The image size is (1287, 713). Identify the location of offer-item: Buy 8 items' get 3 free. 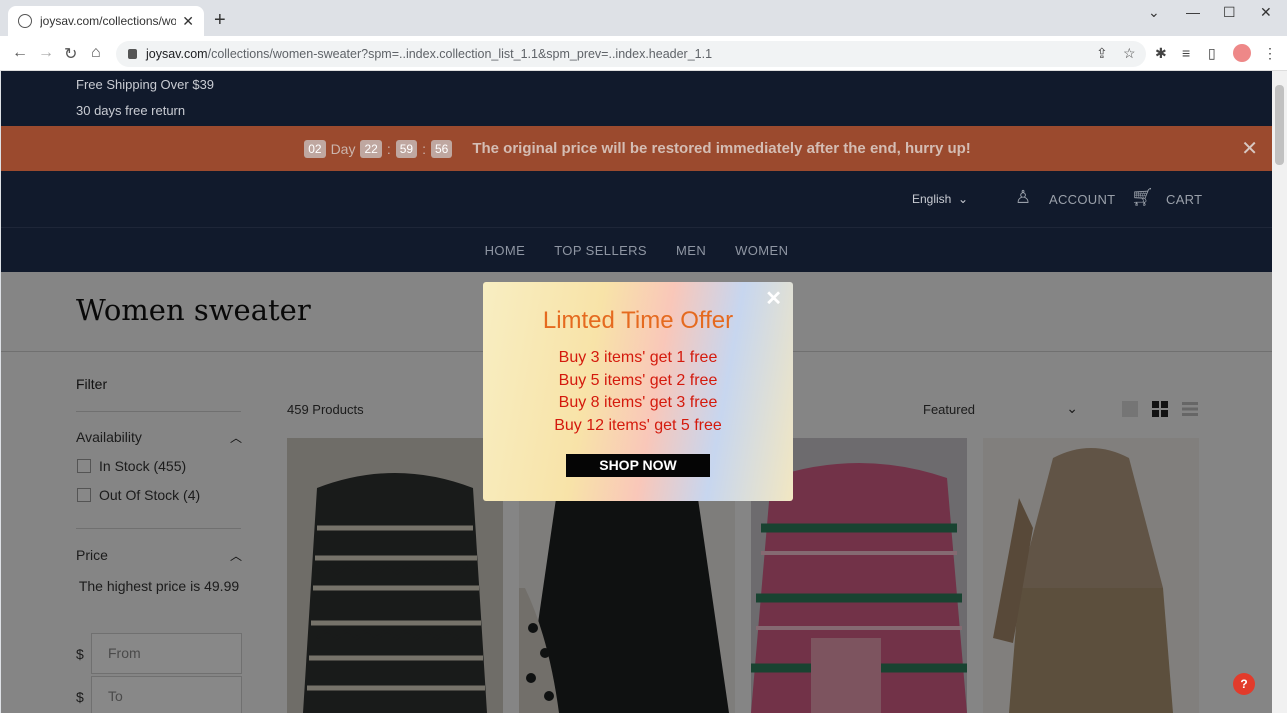
(638, 402).